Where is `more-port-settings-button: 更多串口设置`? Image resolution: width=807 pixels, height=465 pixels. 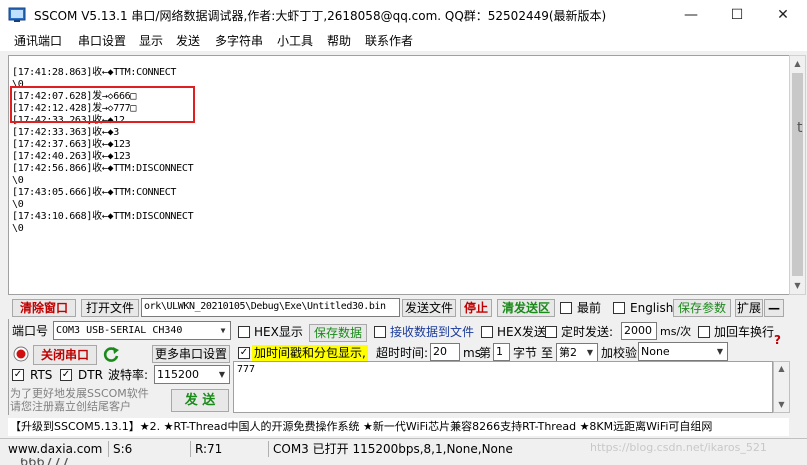 more-port-settings-button: 更多串口设置 is located at coordinates (191, 354).